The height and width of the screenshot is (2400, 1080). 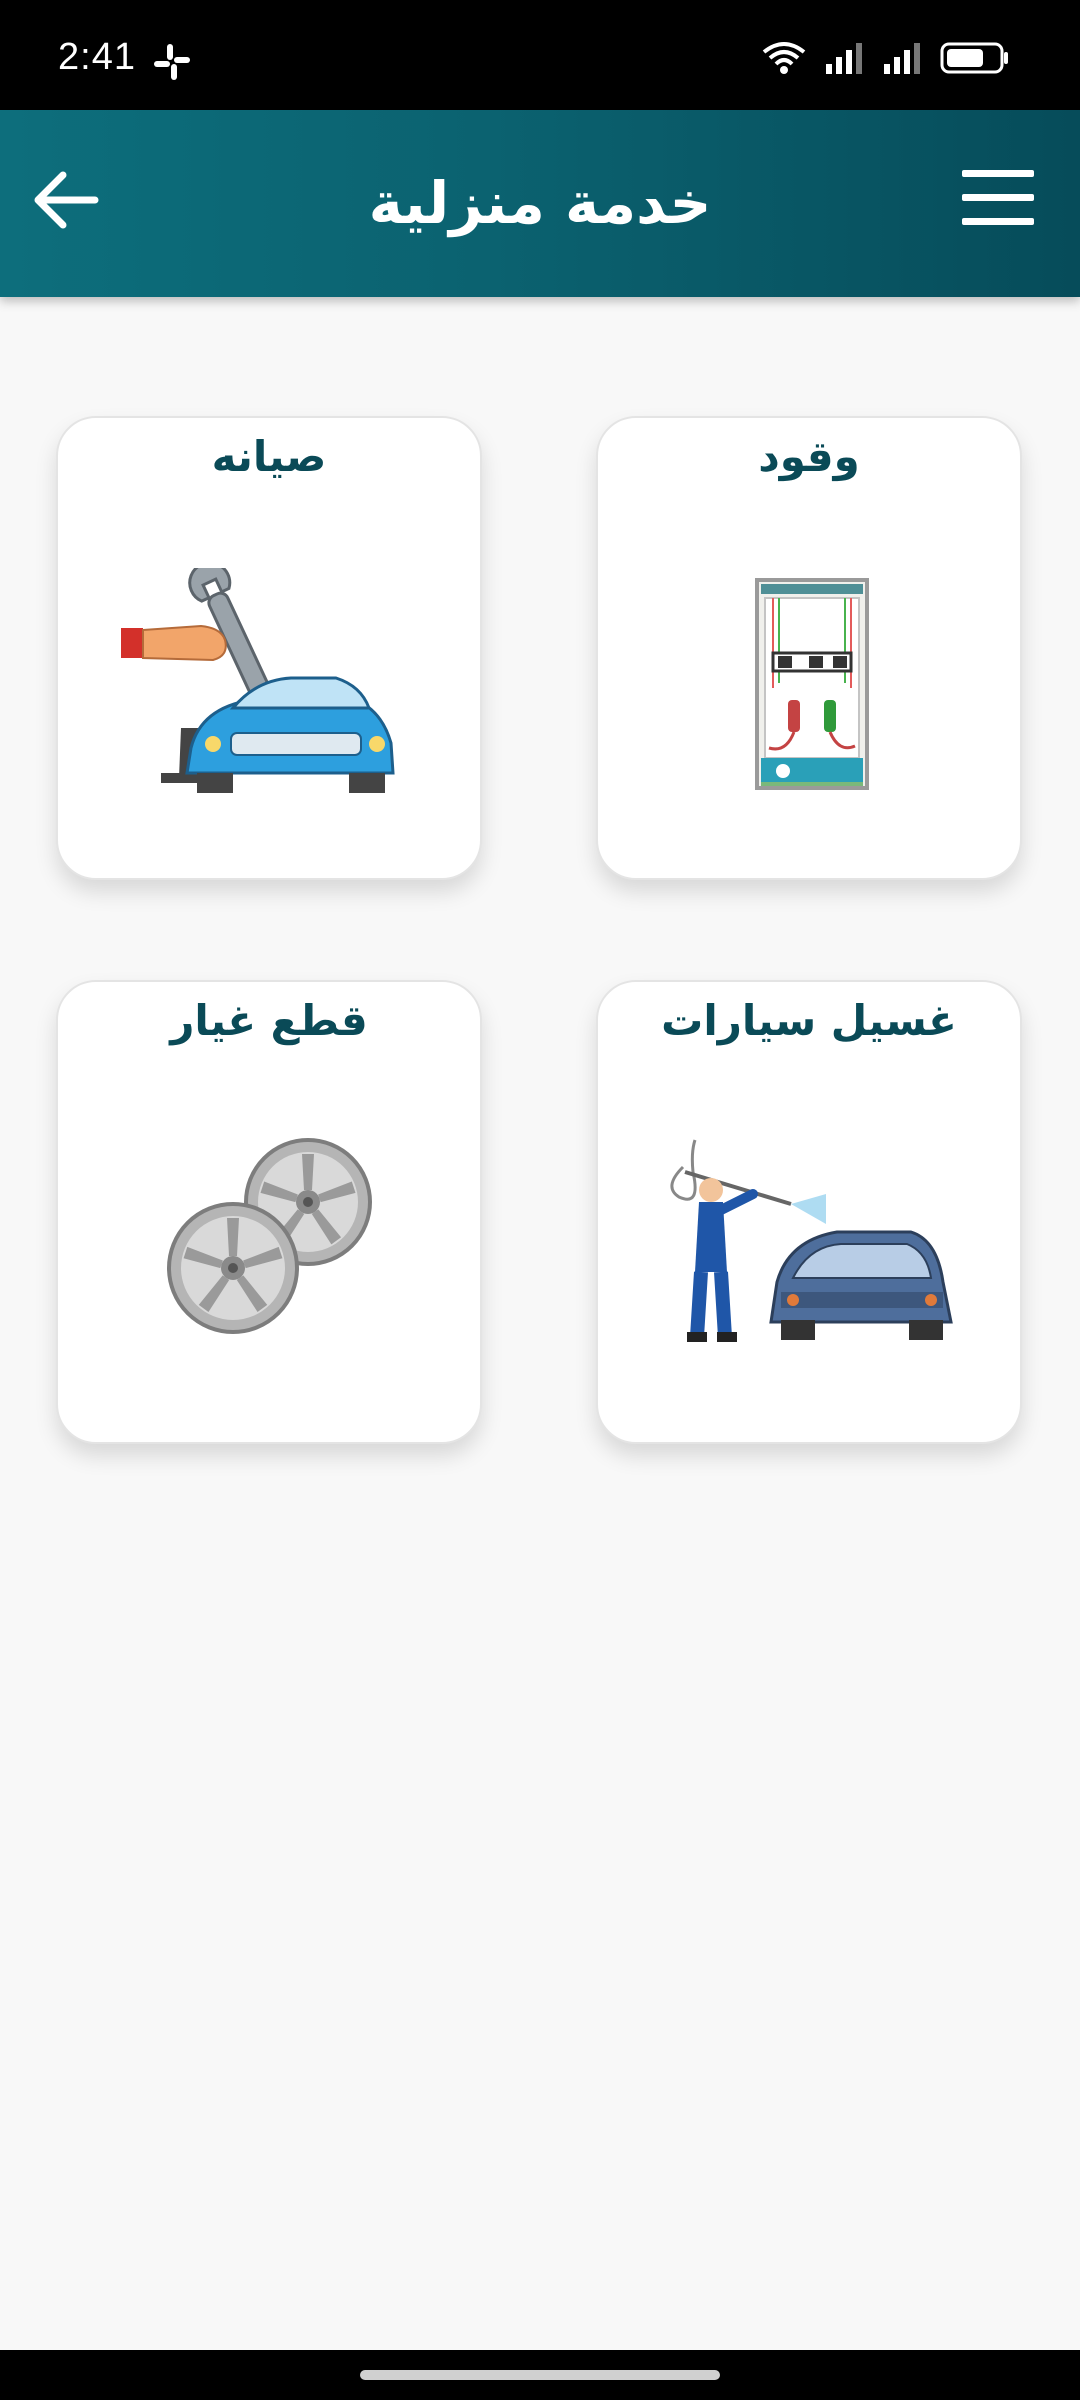 I want to click on fuel-pump-icon, so click(x=812, y=684).